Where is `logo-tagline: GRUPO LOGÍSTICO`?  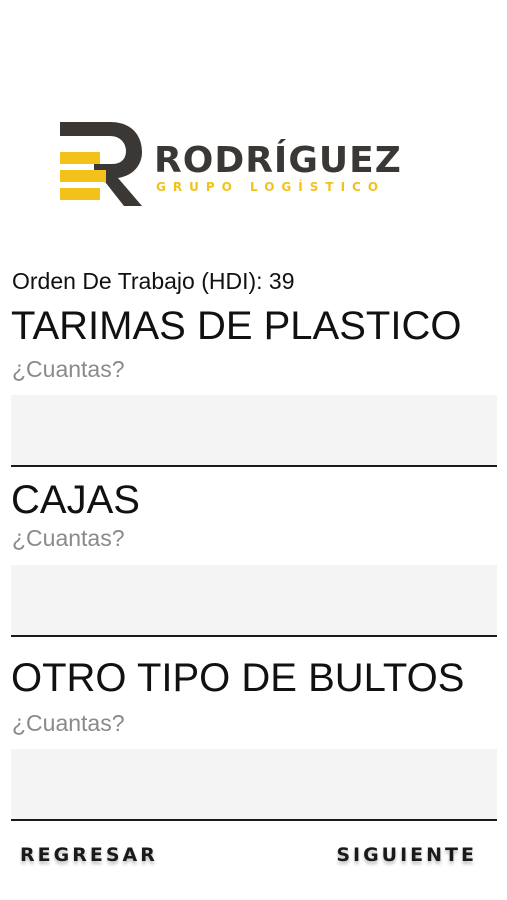 logo-tagline: GRUPO LOGÍSTICO is located at coordinates (271, 187).